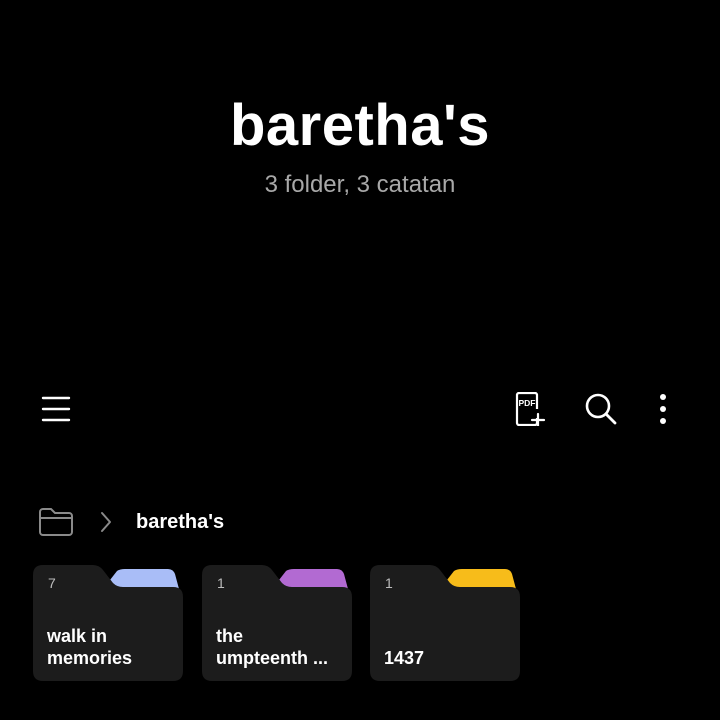  I want to click on folder-card: 1 1437, so click(445, 623).